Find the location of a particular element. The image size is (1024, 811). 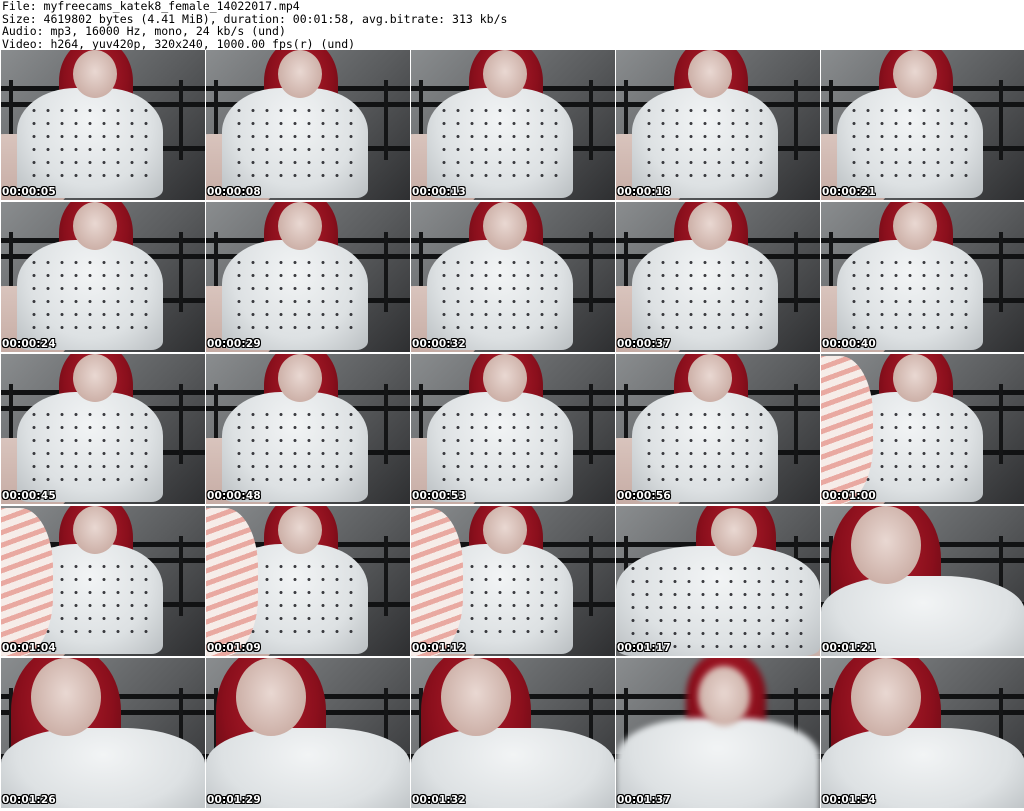

timestamp-label: 00:01:00 is located at coordinates (849, 496).